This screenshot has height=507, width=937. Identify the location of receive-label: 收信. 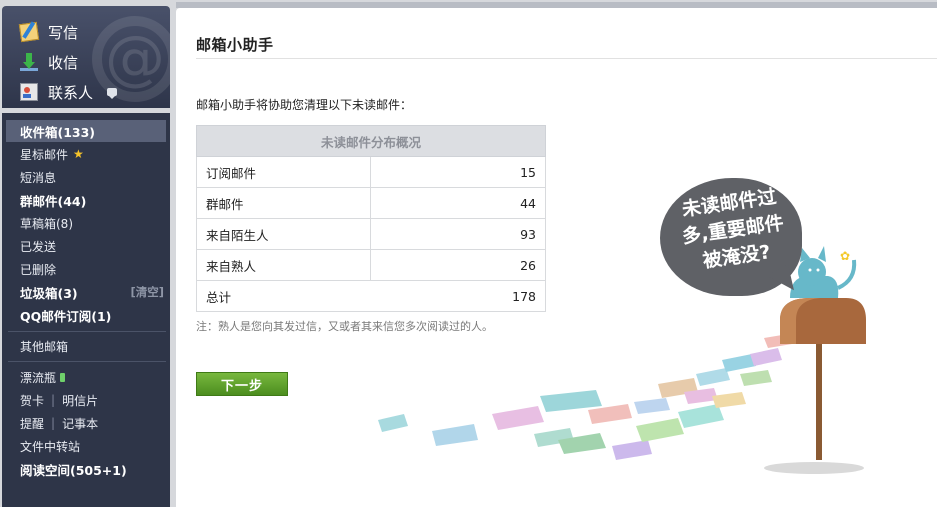
(63, 62).